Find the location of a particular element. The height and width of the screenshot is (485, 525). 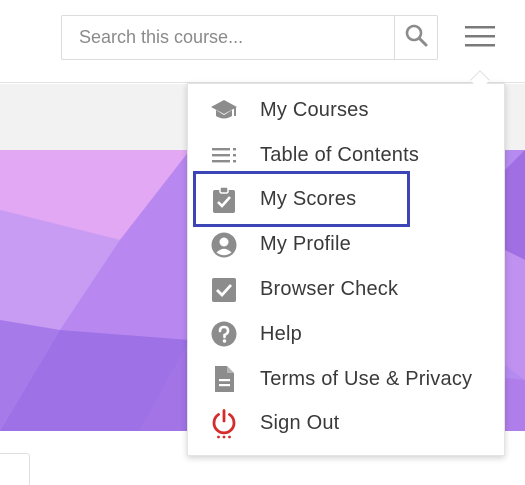

search-icon is located at coordinates (416, 37).